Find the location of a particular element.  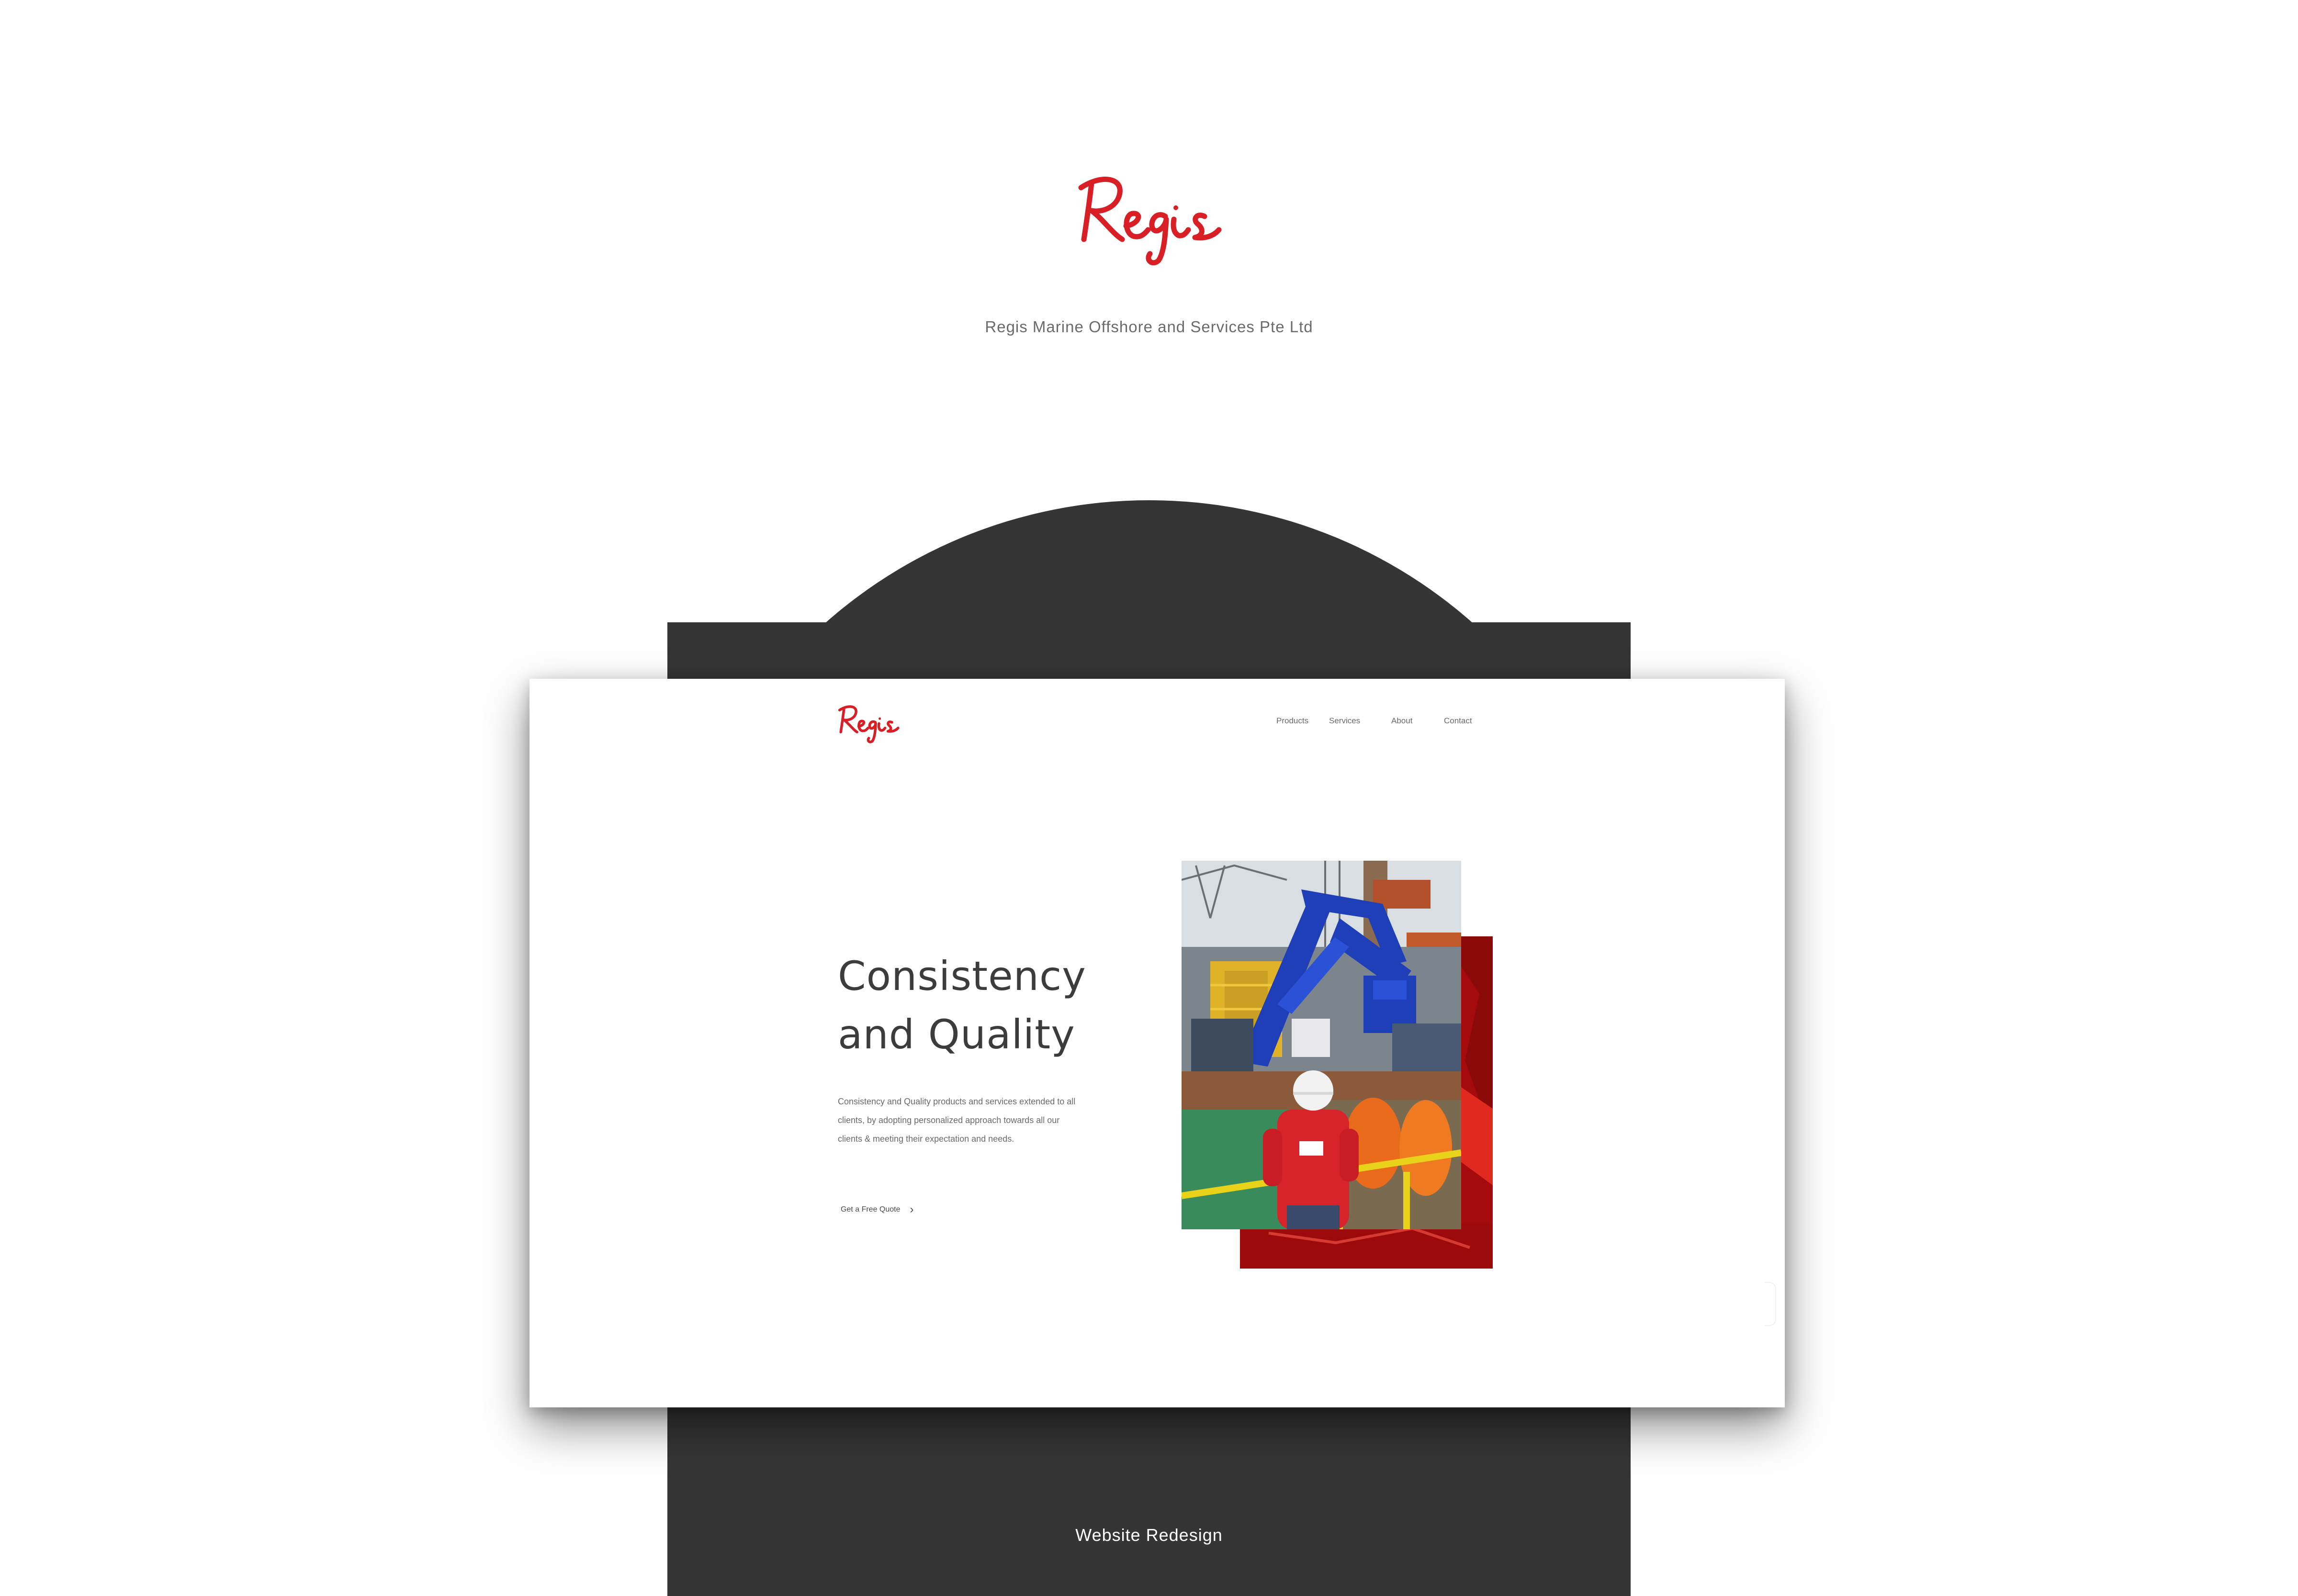

nav-item-about: About is located at coordinates (1402, 721).